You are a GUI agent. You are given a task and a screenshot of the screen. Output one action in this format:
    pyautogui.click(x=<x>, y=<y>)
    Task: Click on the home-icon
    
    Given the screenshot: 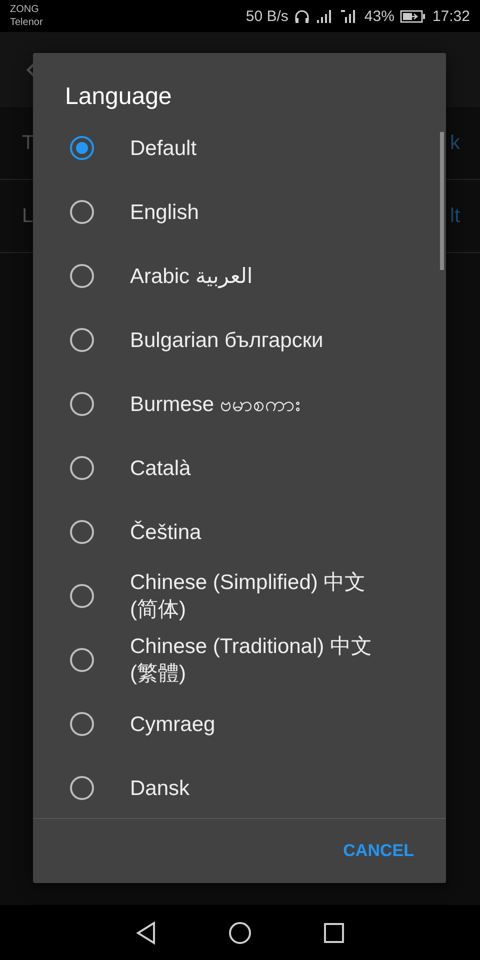 What is the action you would take?
    pyautogui.click(x=240, y=932)
    